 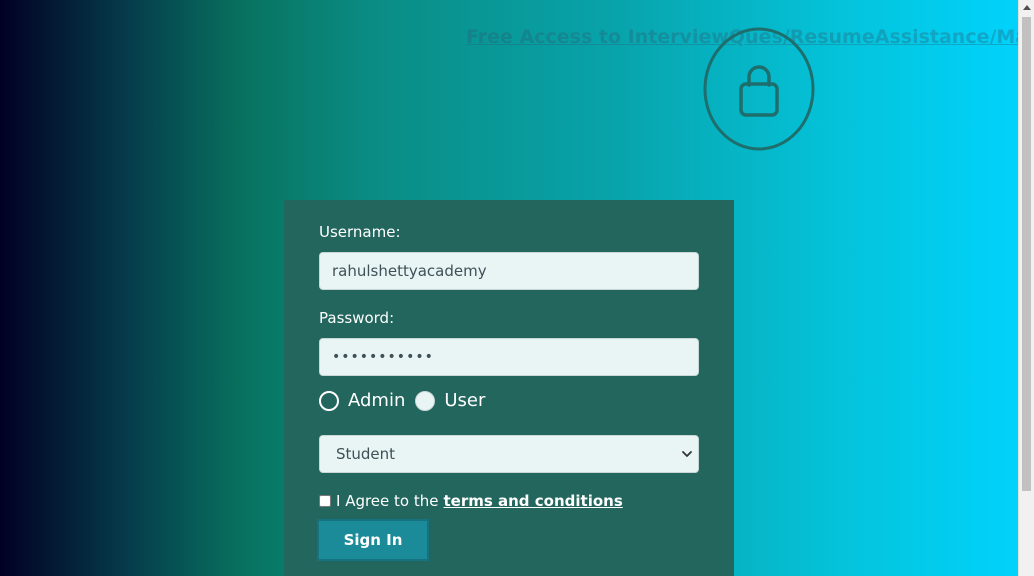 What do you see at coordinates (409, 271) in the screenshot?
I see `username-value: rahulshettyacademy` at bounding box center [409, 271].